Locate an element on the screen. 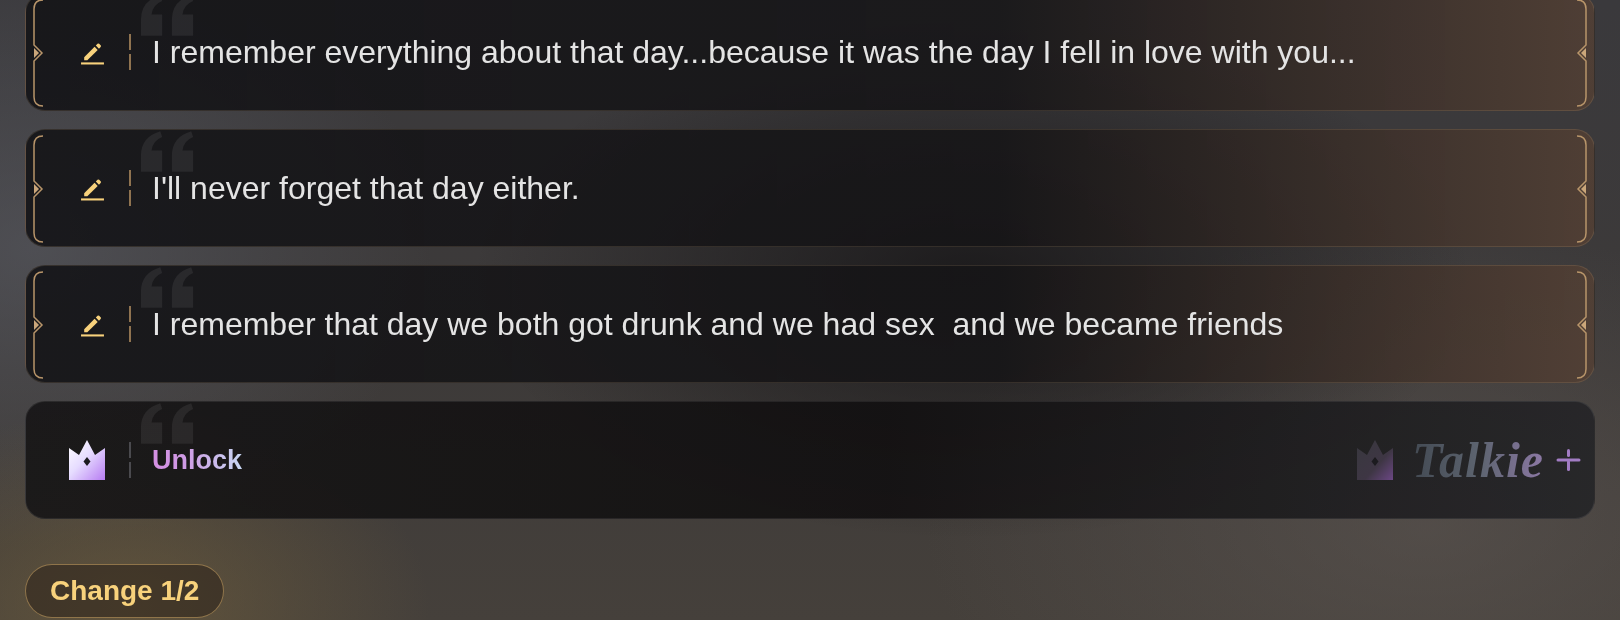 This screenshot has height=620, width=1620. reply-text: I remember that day we both got drunk and we had sex and we became friends is located at coordinates (718, 324).